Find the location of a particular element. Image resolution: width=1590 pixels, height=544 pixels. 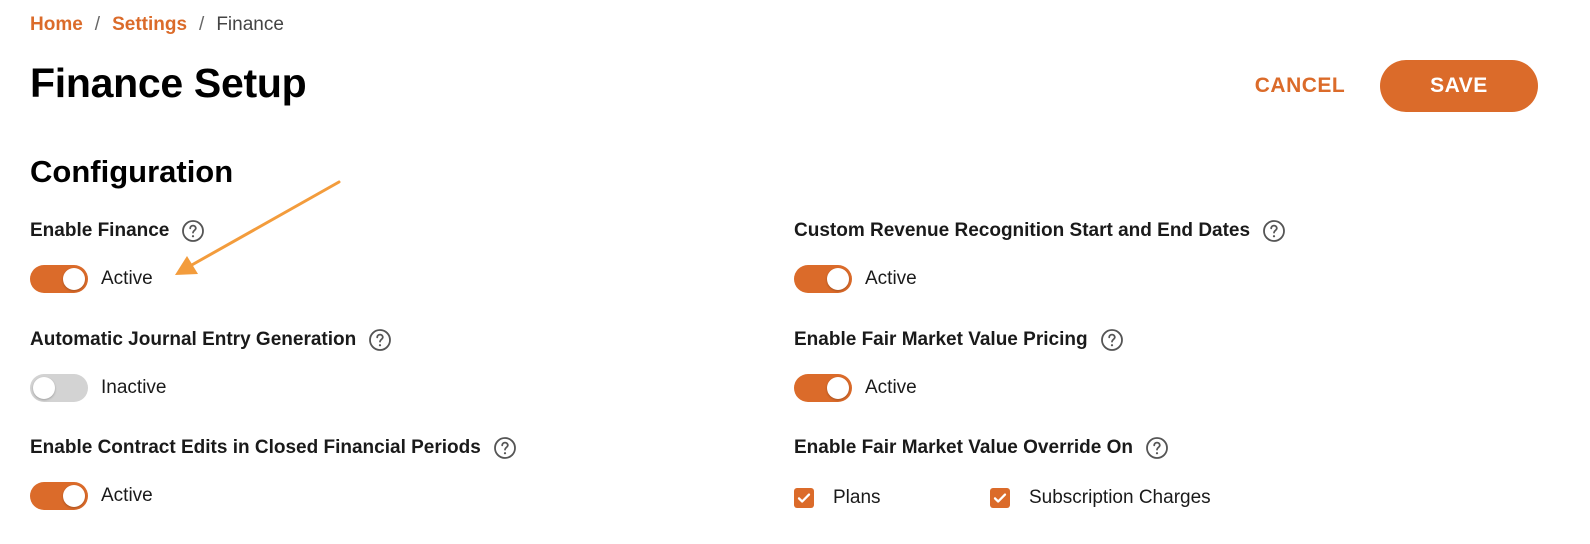

plans-checkbox is located at coordinates (804, 498).